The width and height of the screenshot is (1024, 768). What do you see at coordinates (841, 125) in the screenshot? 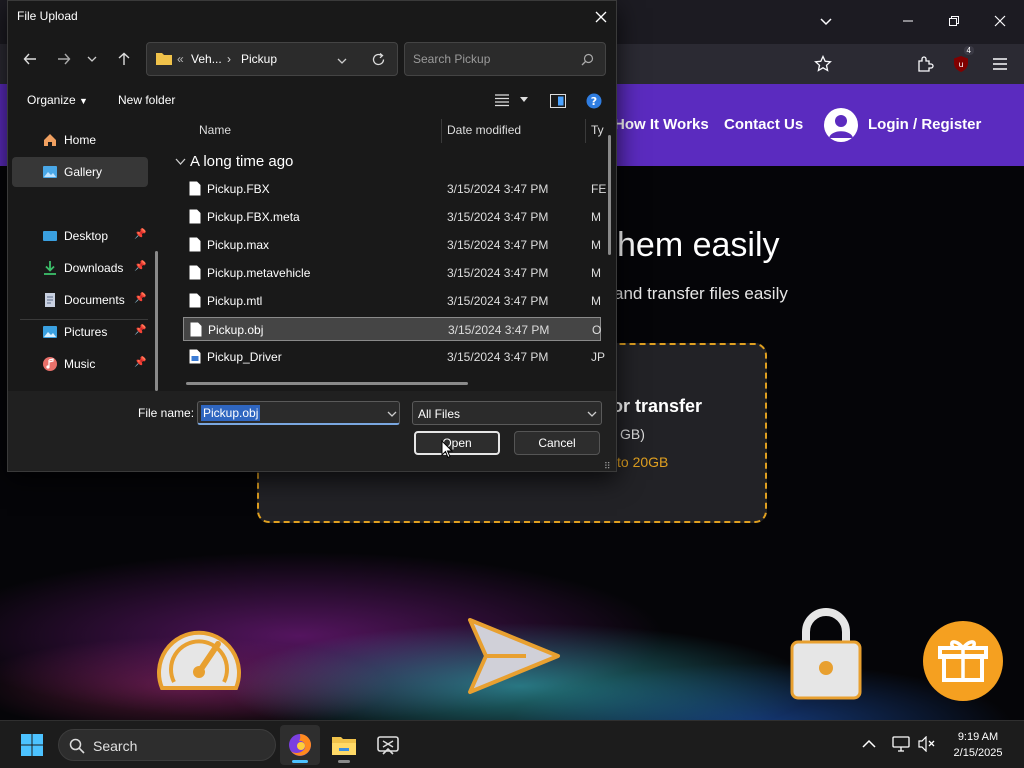
I see `user-avatar-icon` at bounding box center [841, 125].